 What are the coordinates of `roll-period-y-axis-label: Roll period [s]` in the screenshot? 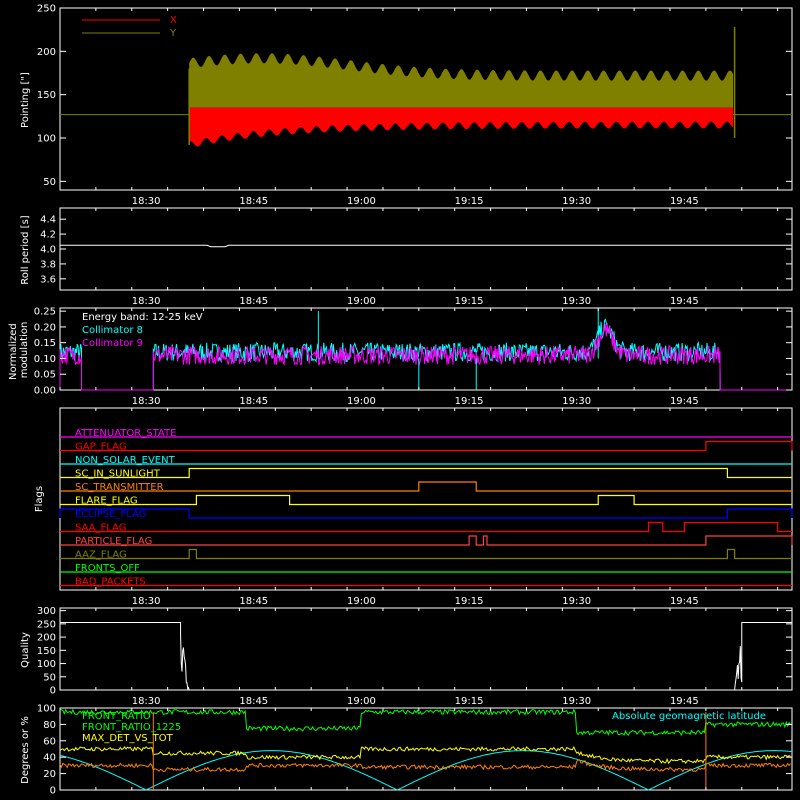 It's located at (25, 249).